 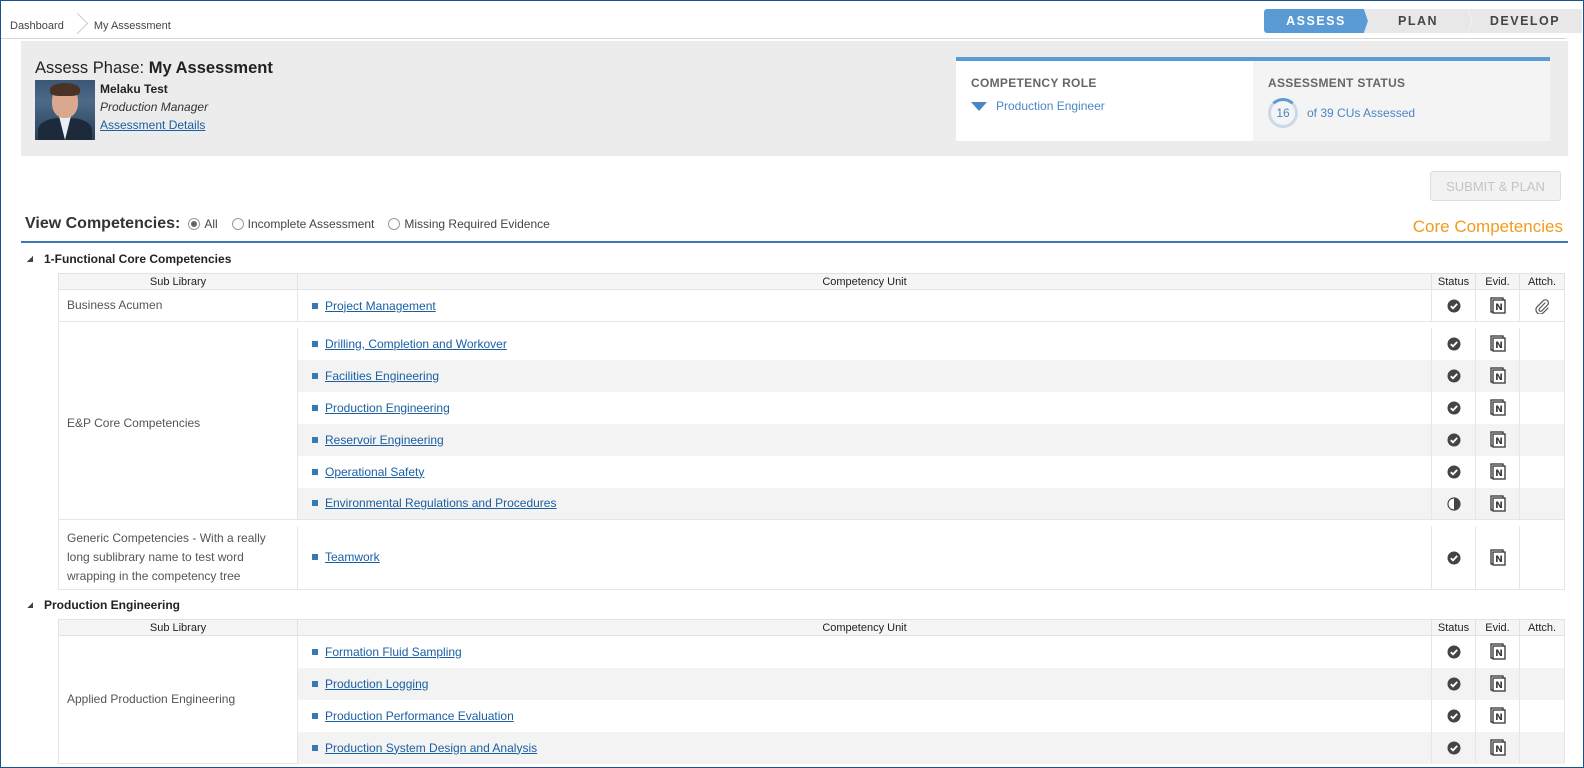 I want to click on col-attachments: Attch., so click(x=1542, y=627).